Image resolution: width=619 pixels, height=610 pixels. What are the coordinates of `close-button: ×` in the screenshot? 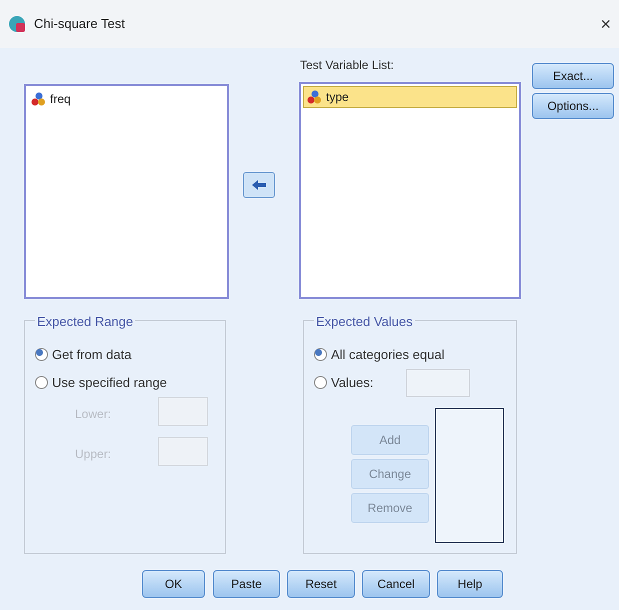 It's located at (605, 24).